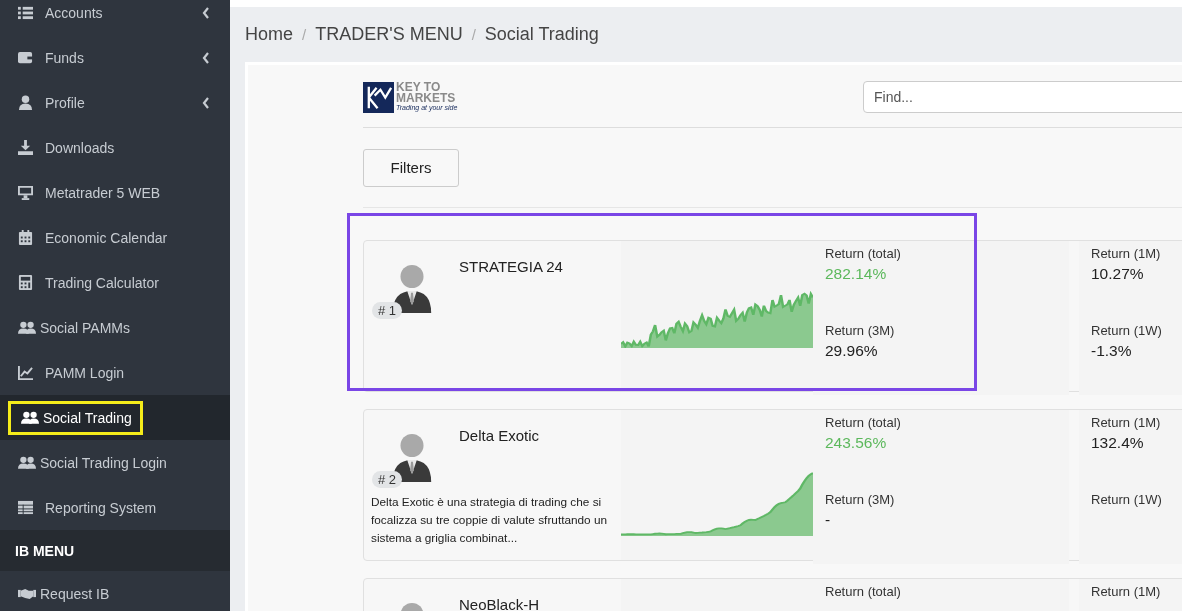 The height and width of the screenshot is (611, 1182). What do you see at coordinates (115, 591) in the screenshot?
I see `sidebar-item: Request IB` at bounding box center [115, 591].